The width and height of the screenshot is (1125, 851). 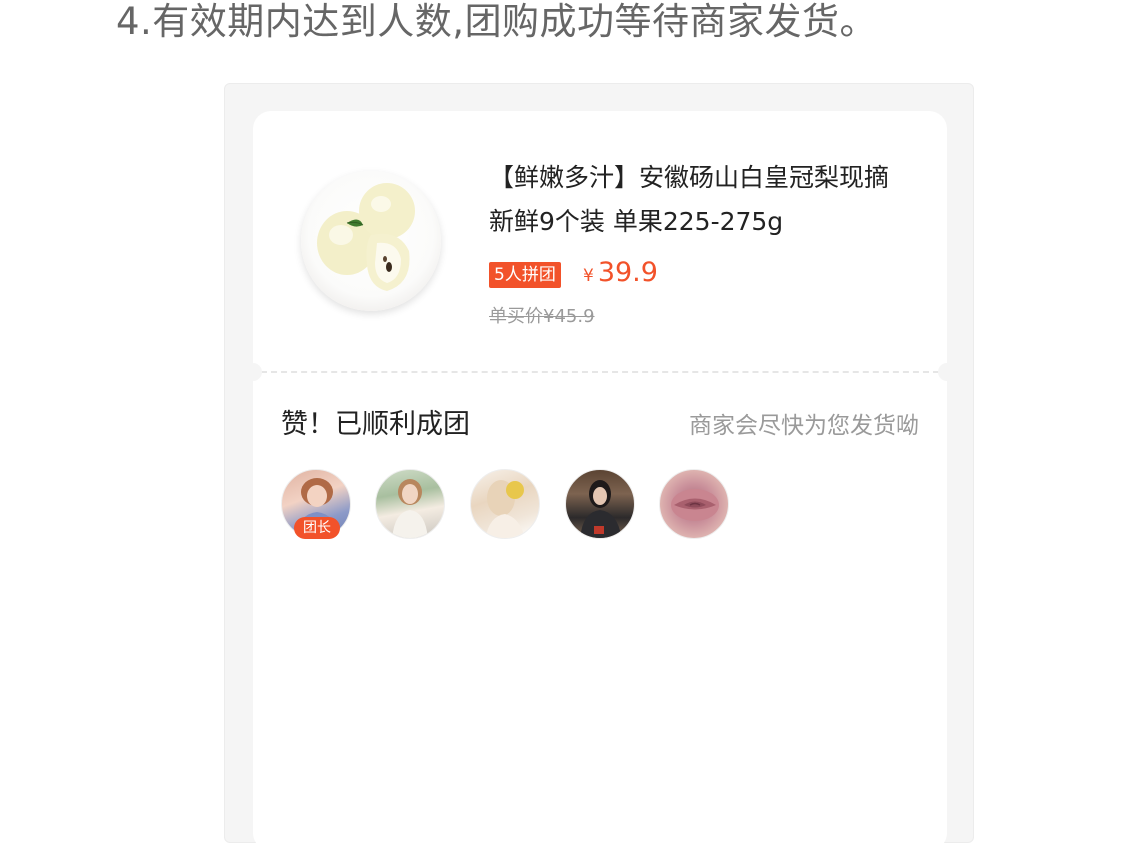 I want to click on product-image, so click(x=371, y=241).